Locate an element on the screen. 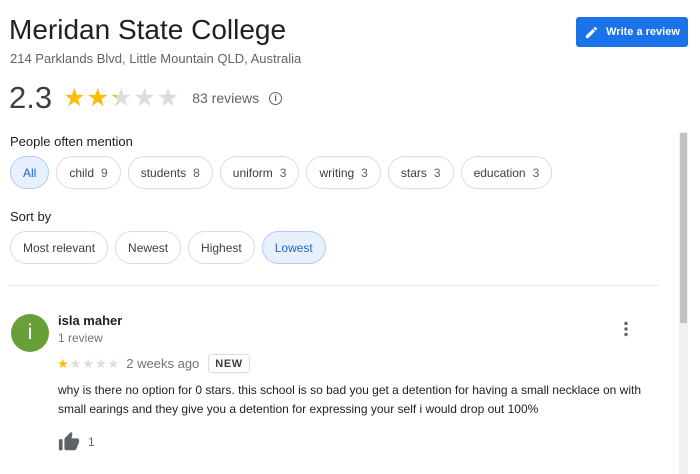  chip-count: 9 is located at coordinates (104, 172).